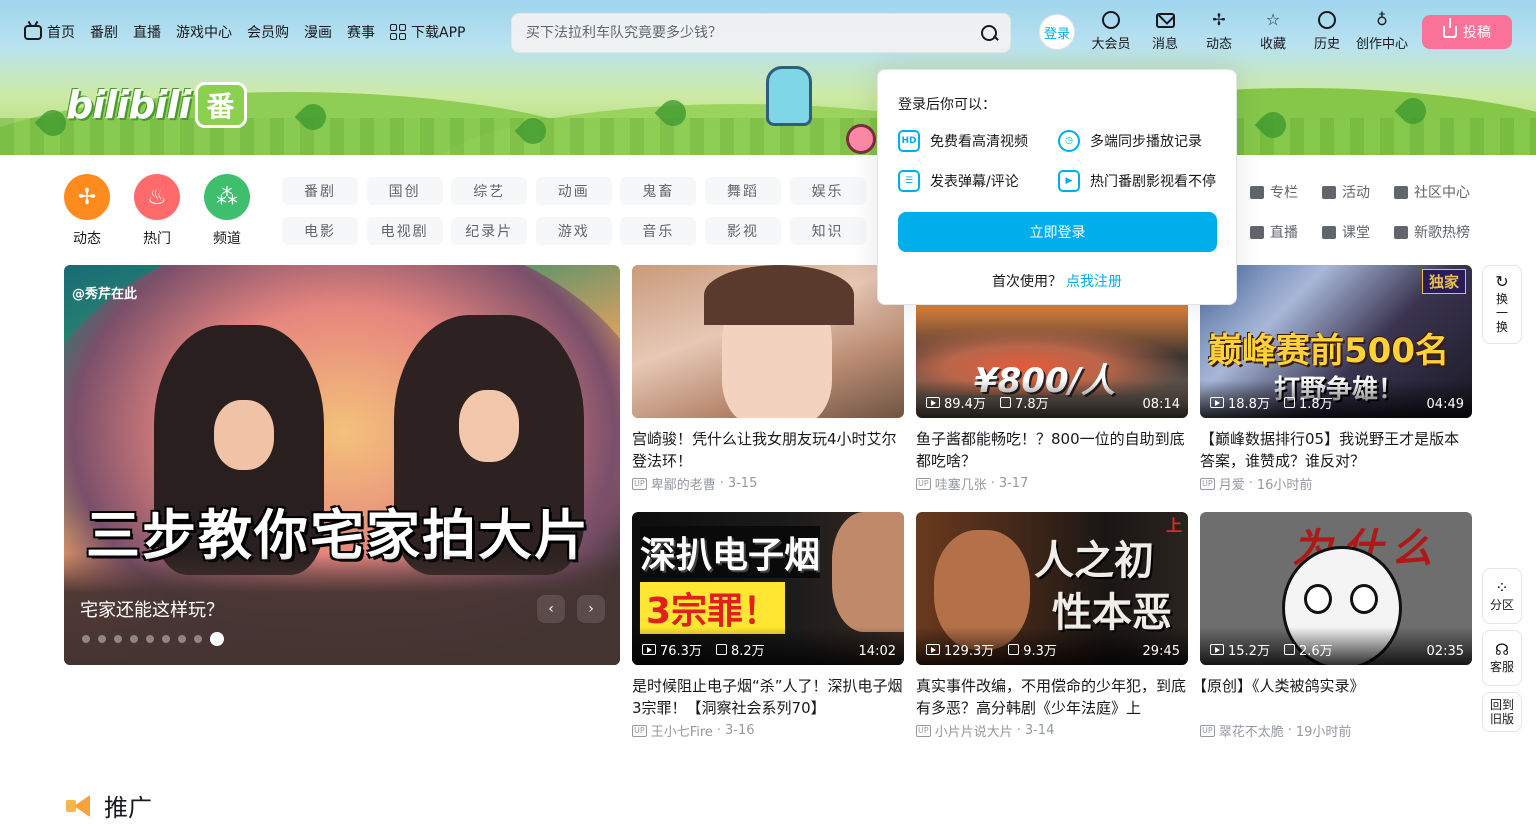 Image resolution: width=1536 pixels, height=824 pixels. I want to click on link-classroom: 课堂, so click(1358, 232).